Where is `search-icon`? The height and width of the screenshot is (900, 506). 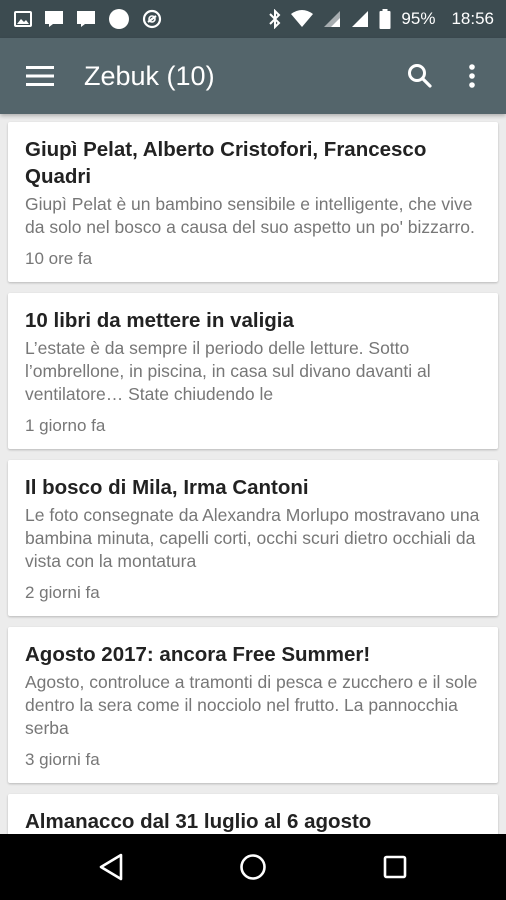
search-icon is located at coordinates (420, 76).